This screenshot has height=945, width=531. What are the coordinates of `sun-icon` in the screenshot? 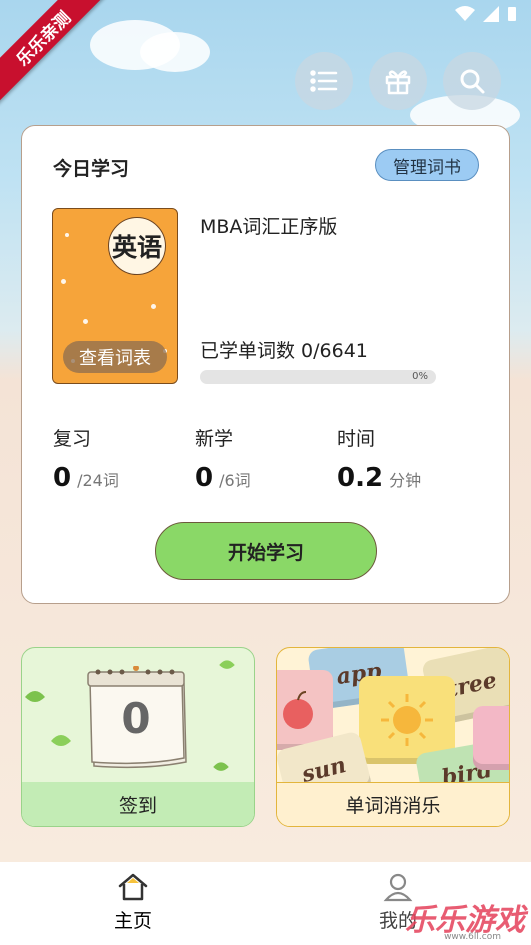 It's located at (407, 720).